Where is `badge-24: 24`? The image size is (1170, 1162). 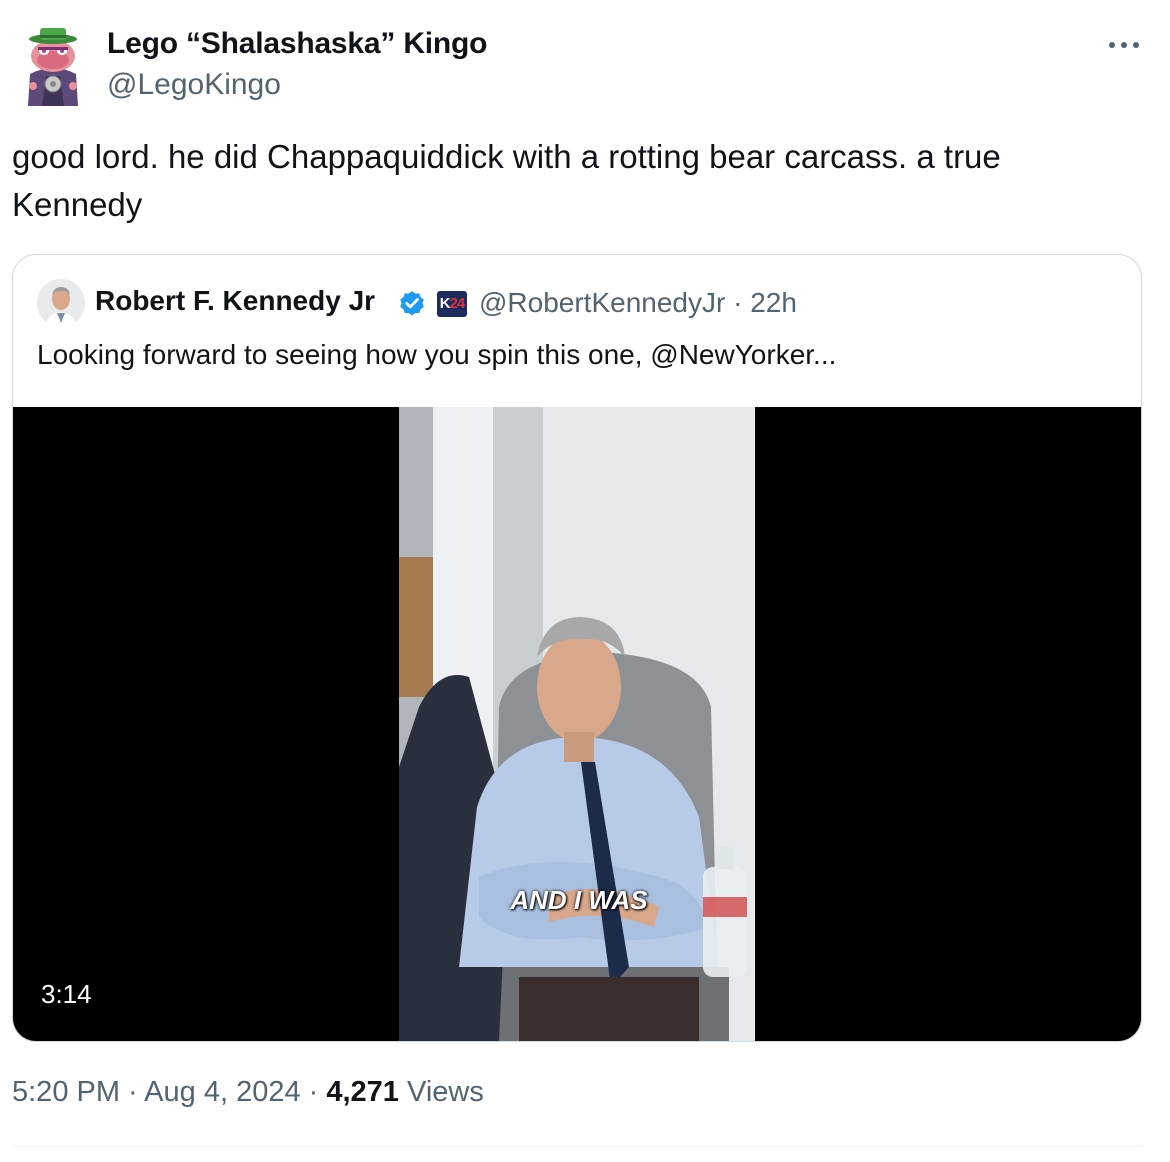 badge-24: 24 is located at coordinates (457, 303).